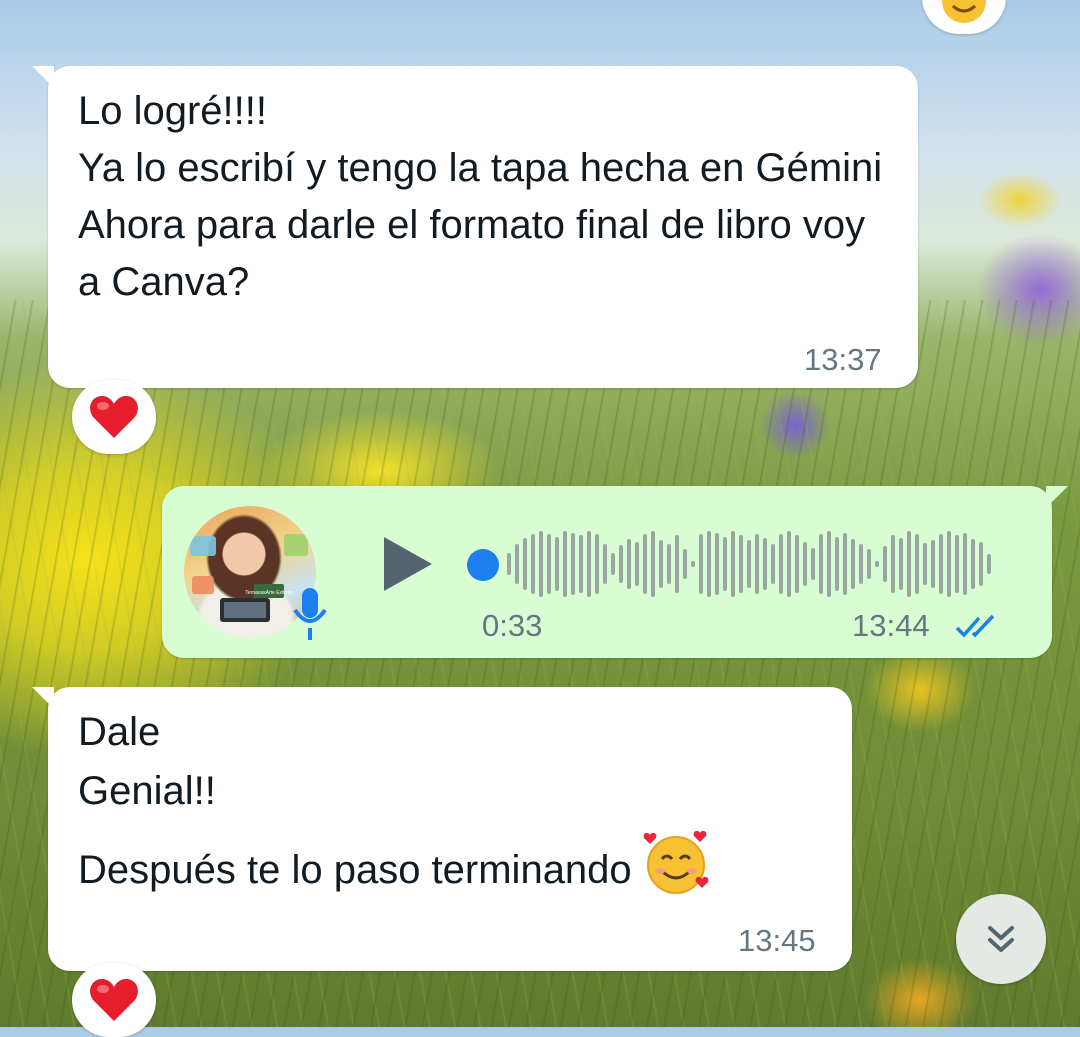 This screenshot has width=1080, height=1037. What do you see at coordinates (408, 564) in the screenshot?
I see `play-button` at bounding box center [408, 564].